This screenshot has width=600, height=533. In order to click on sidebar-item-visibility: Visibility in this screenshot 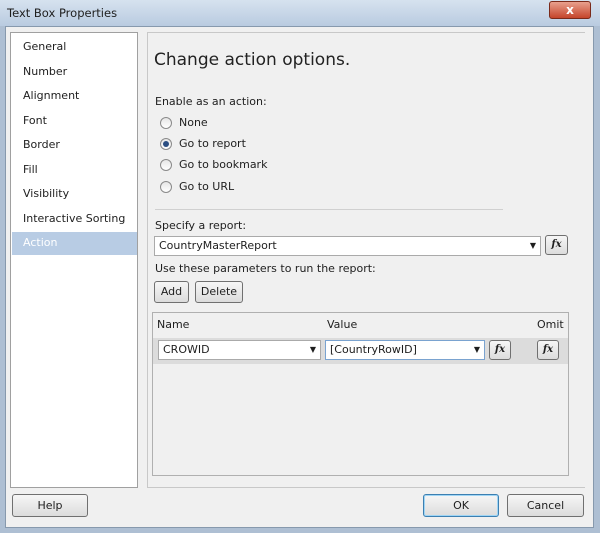, I will do `click(74, 194)`.